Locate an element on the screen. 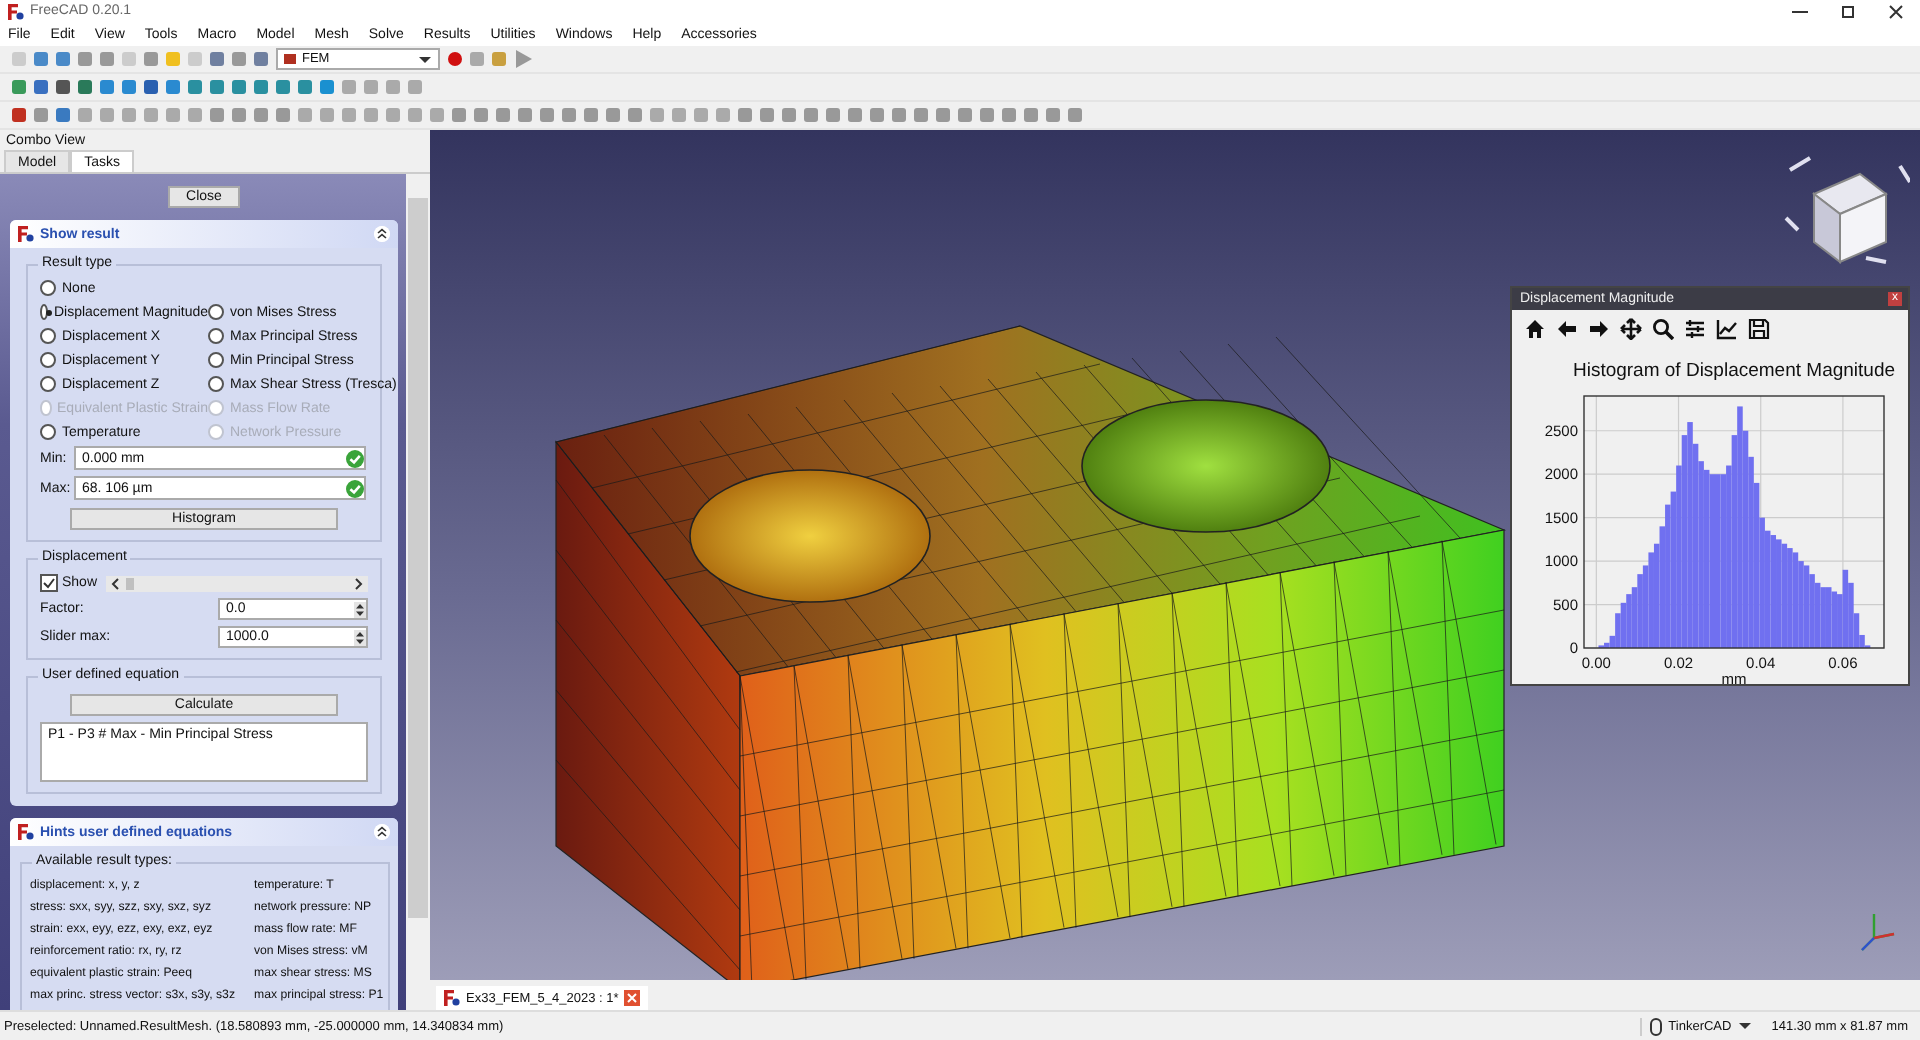 This screenshot has height=1040, width=1920. macro-icon is located at coordinates (499, 59).